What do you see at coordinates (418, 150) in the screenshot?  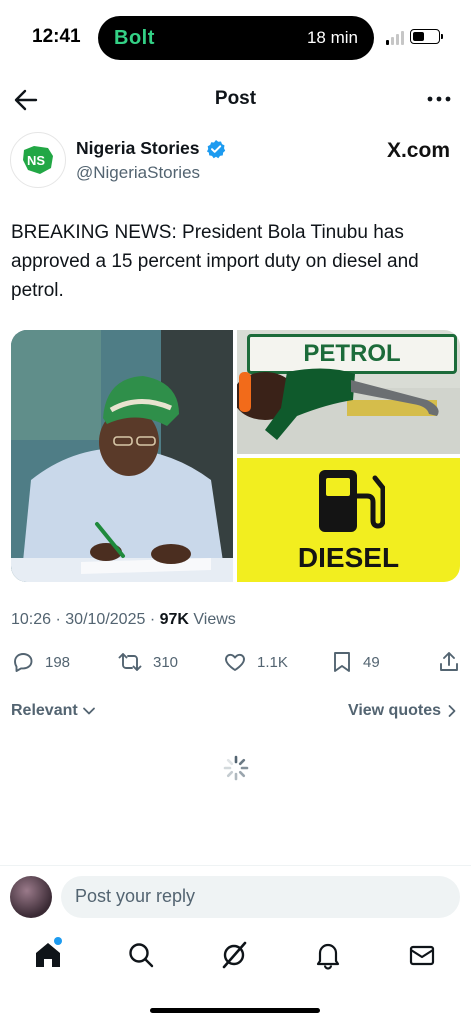 I see `x-com-watermark: X.com` at bounding box center [418, 150].